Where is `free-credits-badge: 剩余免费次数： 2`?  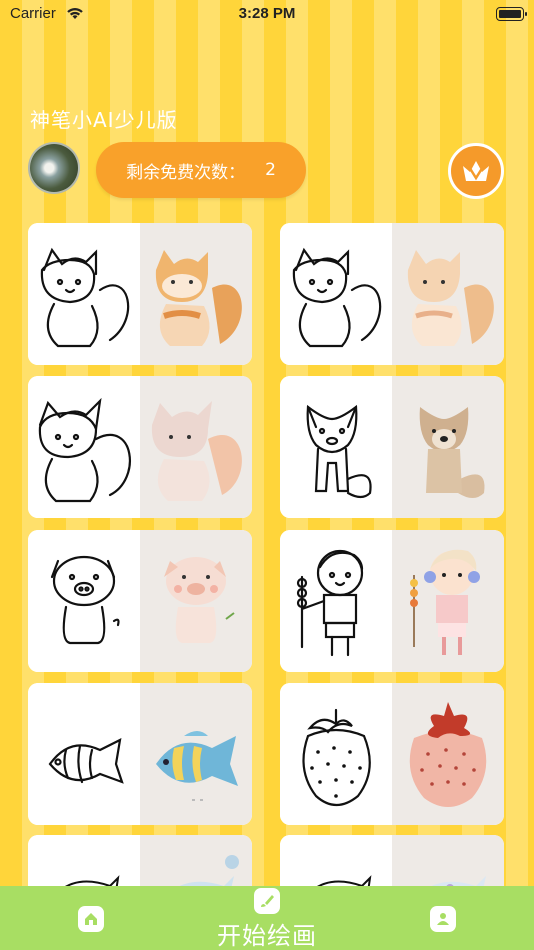
free-credits-badge: 剩余免费次数： 2 is located at coordinates (201, 170).